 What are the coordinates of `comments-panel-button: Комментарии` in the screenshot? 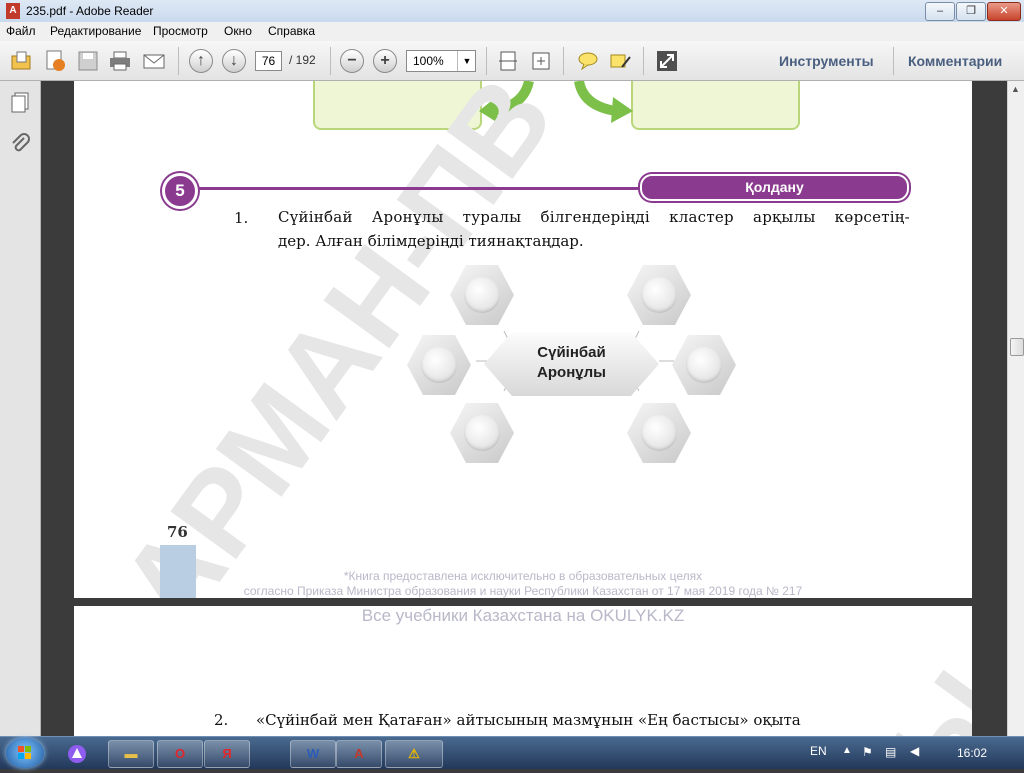 It's located at (955, 61).